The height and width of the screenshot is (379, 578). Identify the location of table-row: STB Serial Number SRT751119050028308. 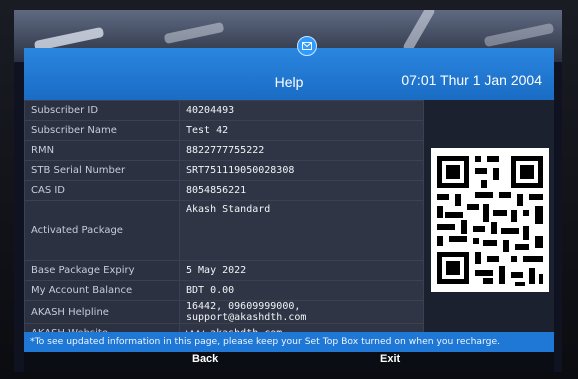
(224, 170).